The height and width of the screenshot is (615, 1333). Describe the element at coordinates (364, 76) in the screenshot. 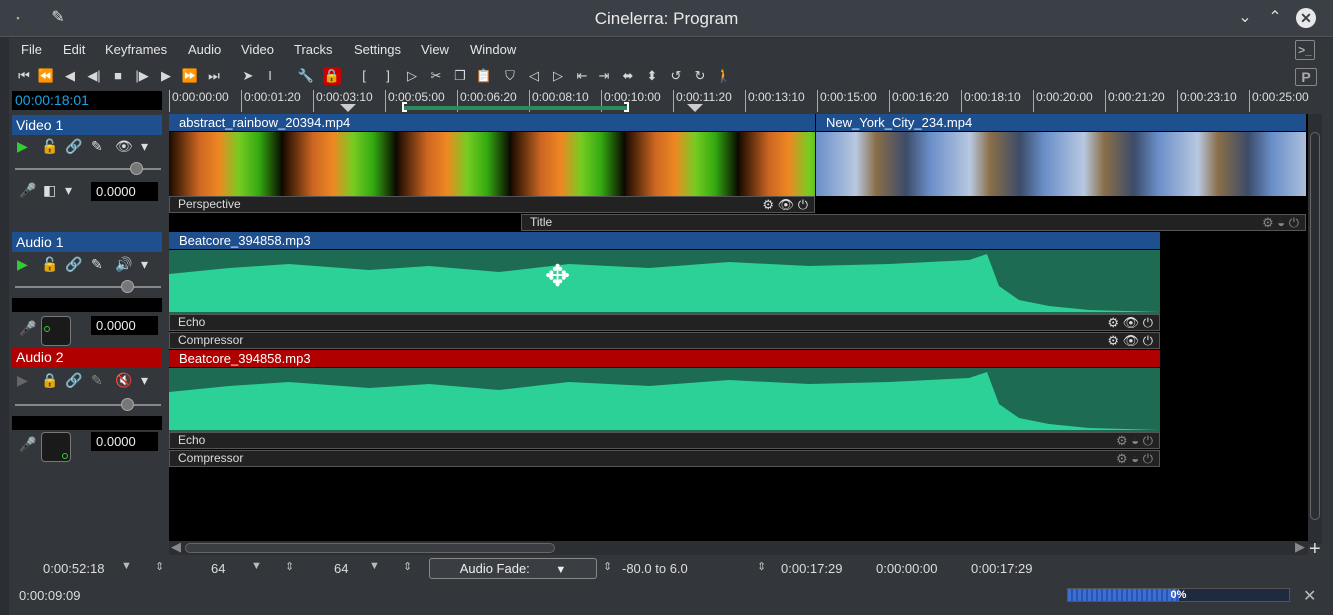

I see `in-point-icon: [` at that location.